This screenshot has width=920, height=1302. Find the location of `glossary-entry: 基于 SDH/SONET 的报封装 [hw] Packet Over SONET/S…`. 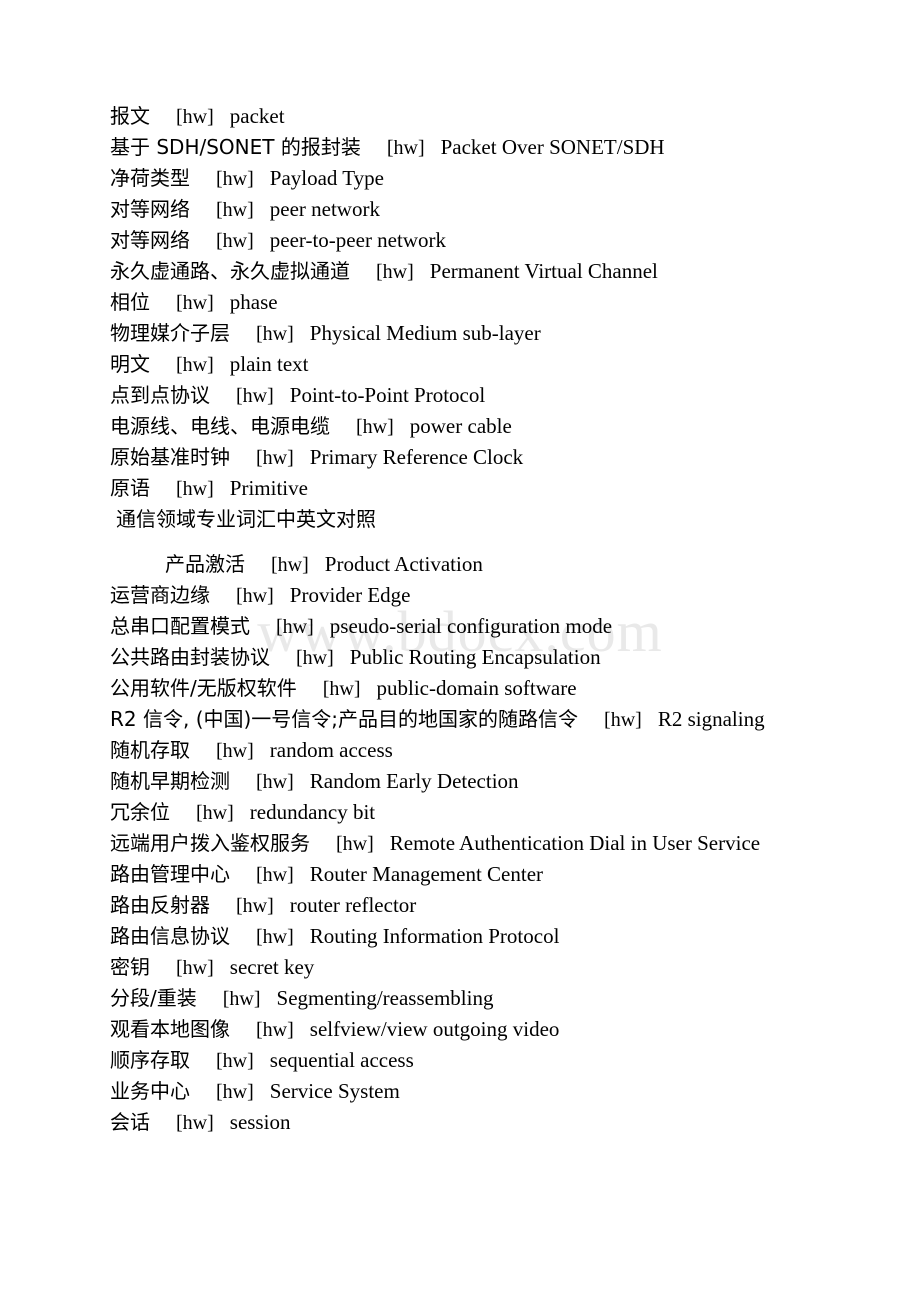

glossary-entry: 基于 SDH/SONET 的报封装 [hw] Packet Over SONET/S… is located at coordinates (460, 147).